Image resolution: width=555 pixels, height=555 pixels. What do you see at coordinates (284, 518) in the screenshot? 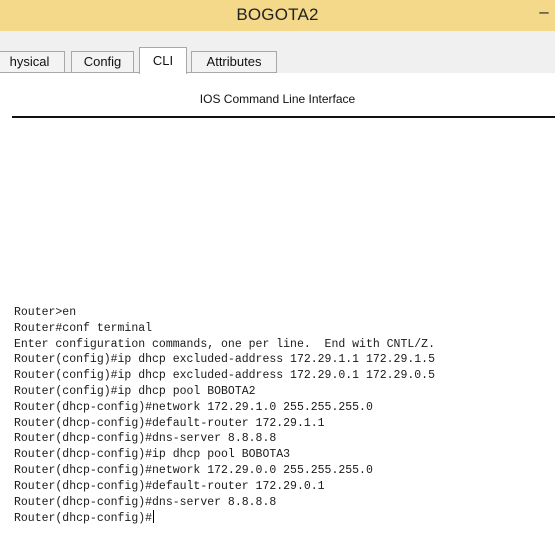
I see `terminal-prompt-line: Router(dhcp-config)#` at bounding box center [284, 518].